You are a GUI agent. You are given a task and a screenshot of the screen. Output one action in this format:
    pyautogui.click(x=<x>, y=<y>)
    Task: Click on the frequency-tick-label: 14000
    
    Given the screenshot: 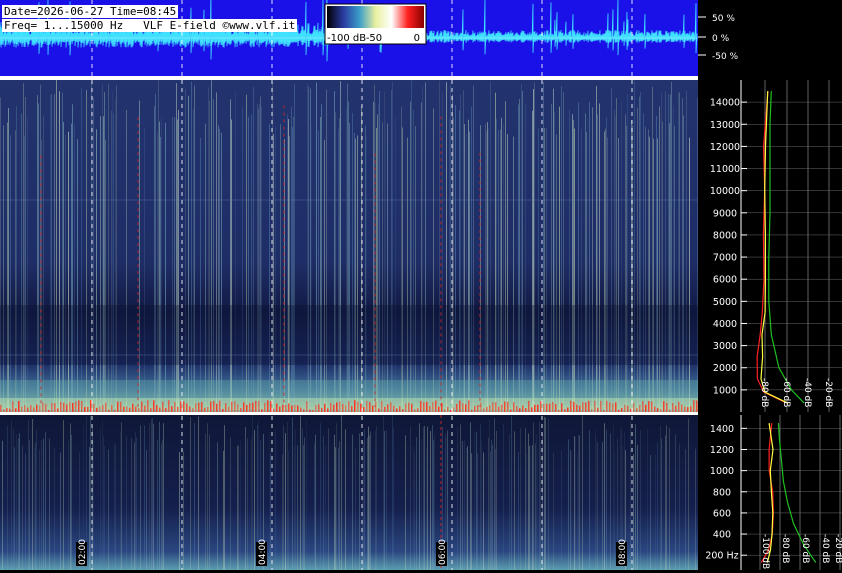 What is the action you would take?
    pyautogui.click(x=725, y=103)
    